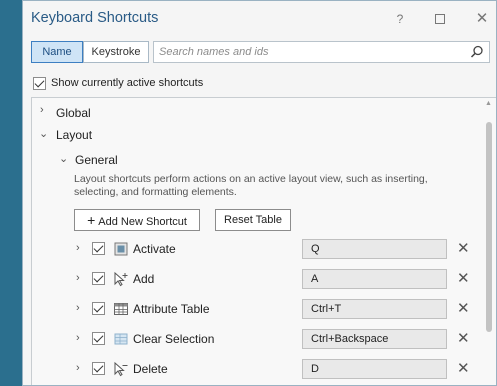 The image size is (497, 386). Describe the element at coordinates (262, 369) in the screenshot. I see `shortcut-row: › Delete D ✕` at that location.